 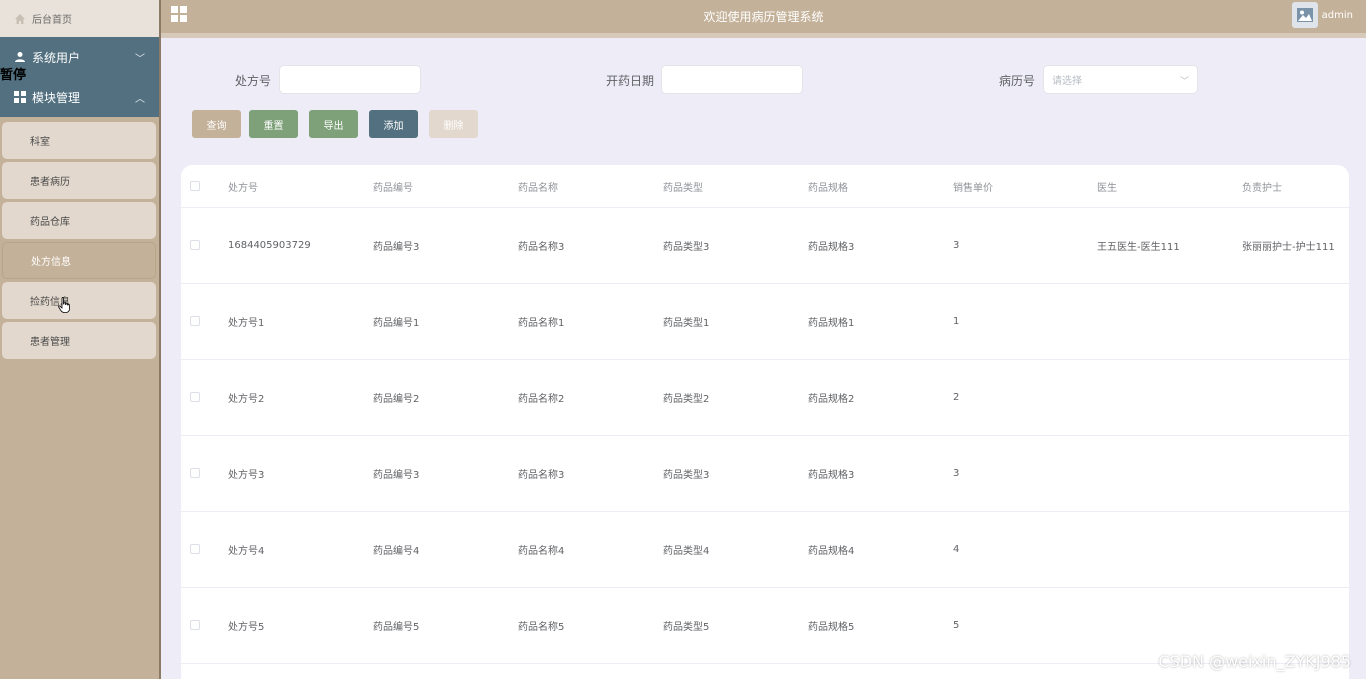 I want to click on select-placeholder: 请选择, so click(x=1067, y=81).